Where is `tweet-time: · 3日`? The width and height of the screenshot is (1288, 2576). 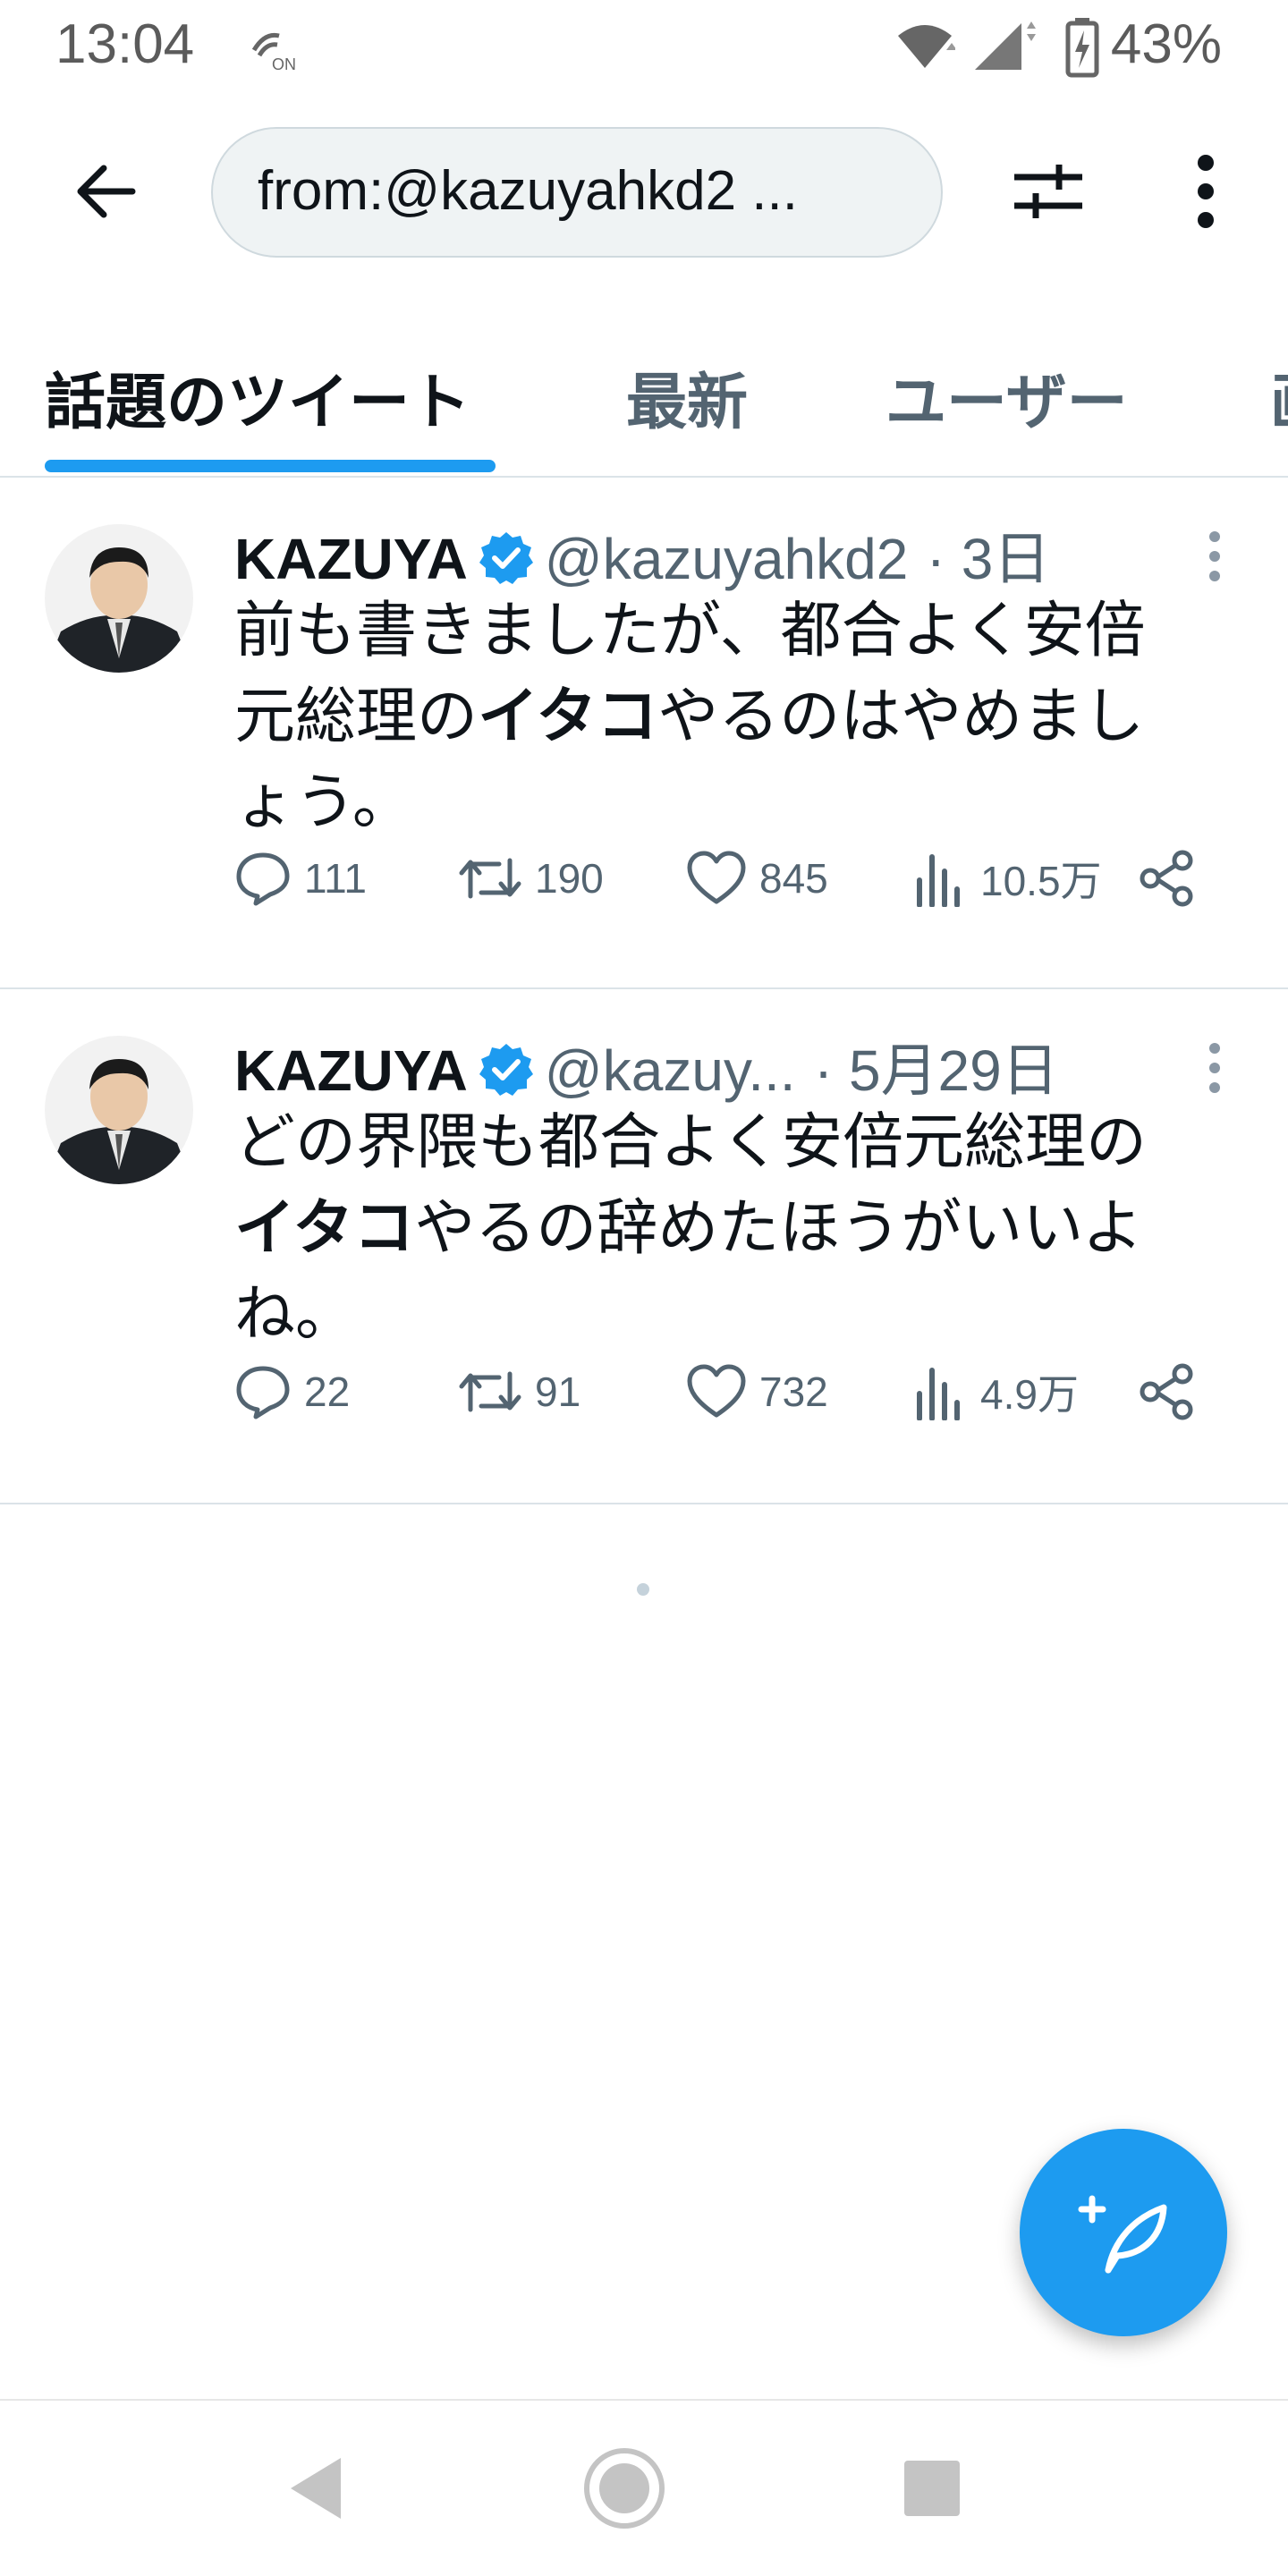
tweet-time: · 3日 is located at coordinates (989, 559).